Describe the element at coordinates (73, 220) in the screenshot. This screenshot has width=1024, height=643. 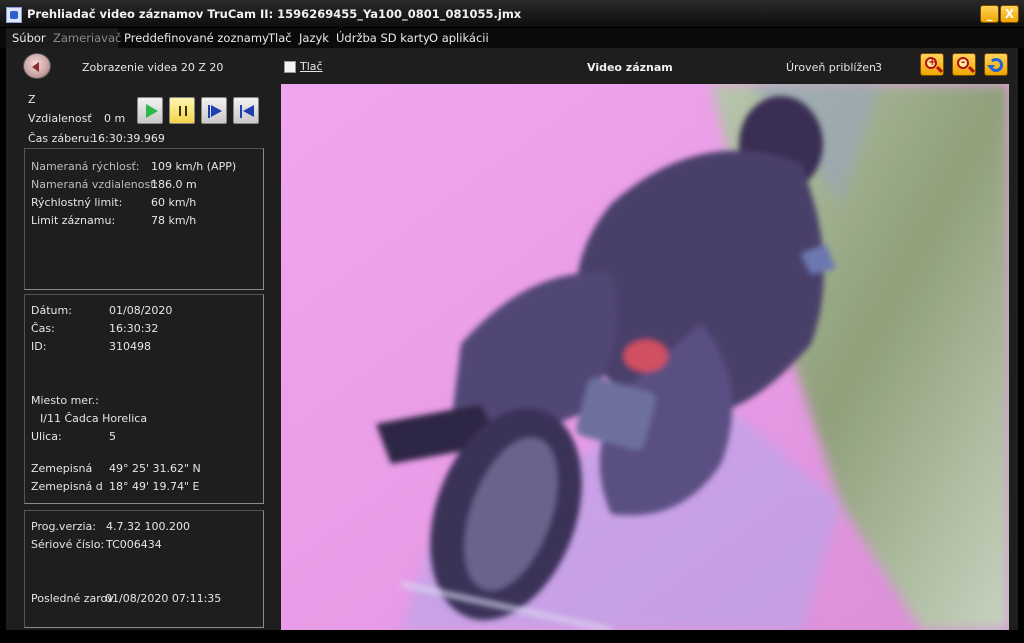
I see `record-limit-label: Limit záznamu:` at that location.